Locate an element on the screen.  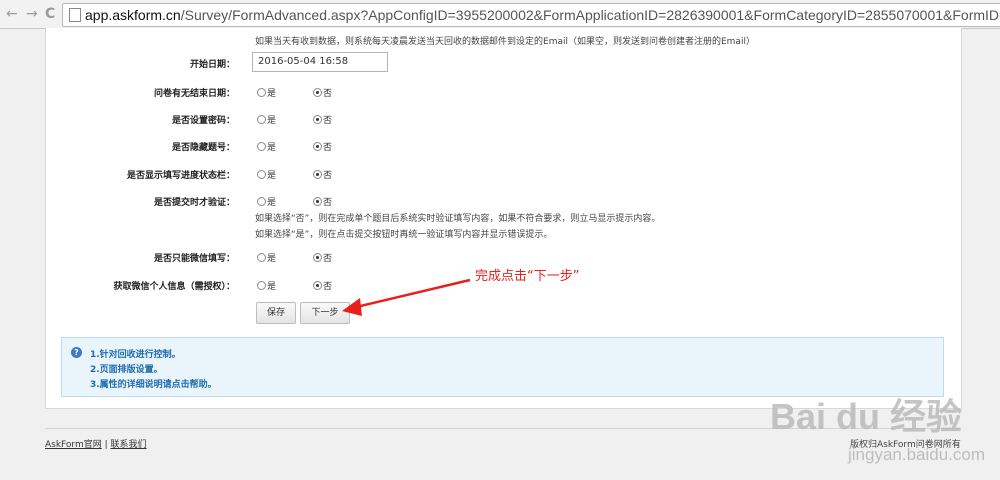
help-icon: ? is located at coordinates (76, 352).